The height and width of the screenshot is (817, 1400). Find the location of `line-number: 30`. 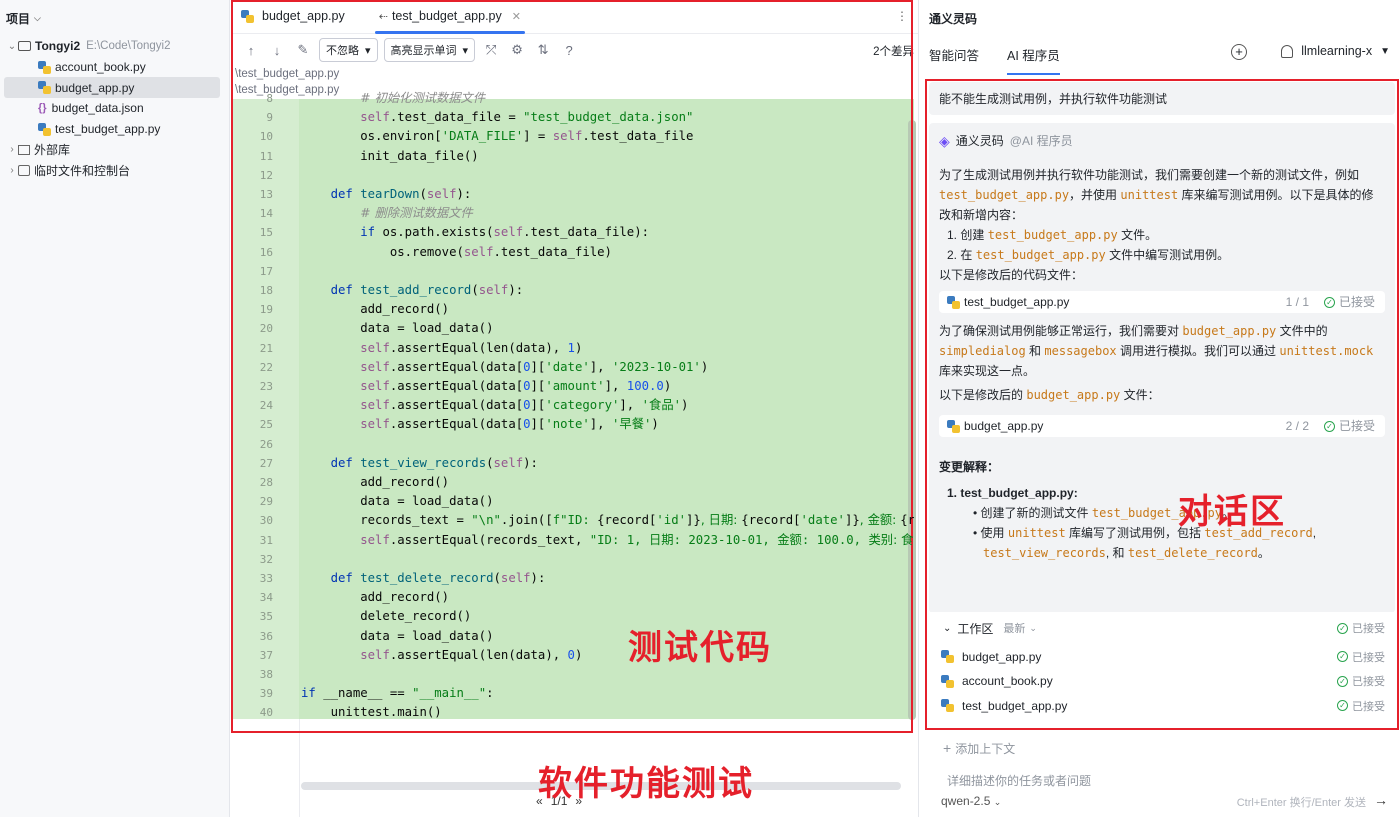

line-number: 30 is located at coordinates (266, 521).